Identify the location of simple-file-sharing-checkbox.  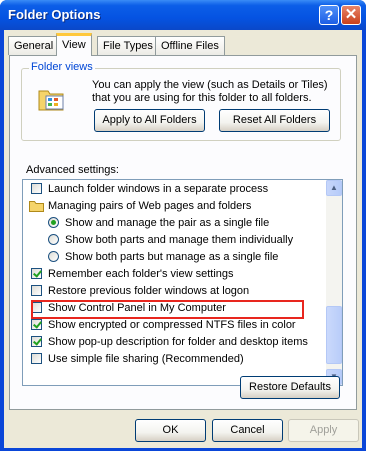
(36, 358).